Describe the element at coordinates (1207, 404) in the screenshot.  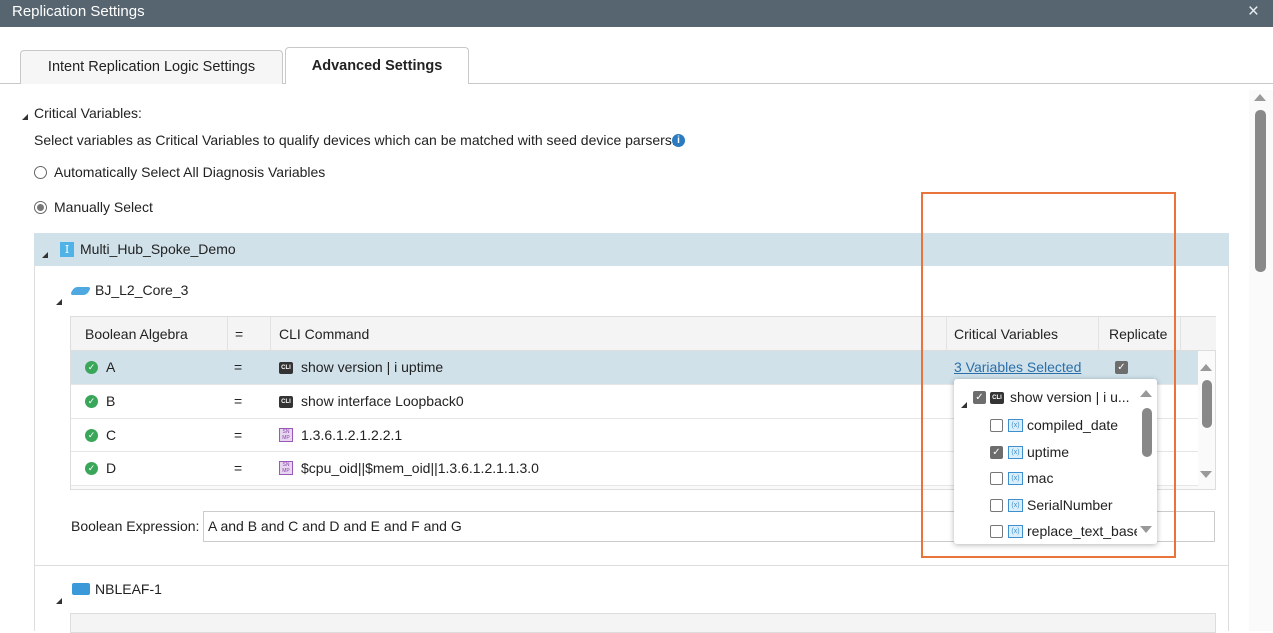
I see `table-scrollbar` at that location.